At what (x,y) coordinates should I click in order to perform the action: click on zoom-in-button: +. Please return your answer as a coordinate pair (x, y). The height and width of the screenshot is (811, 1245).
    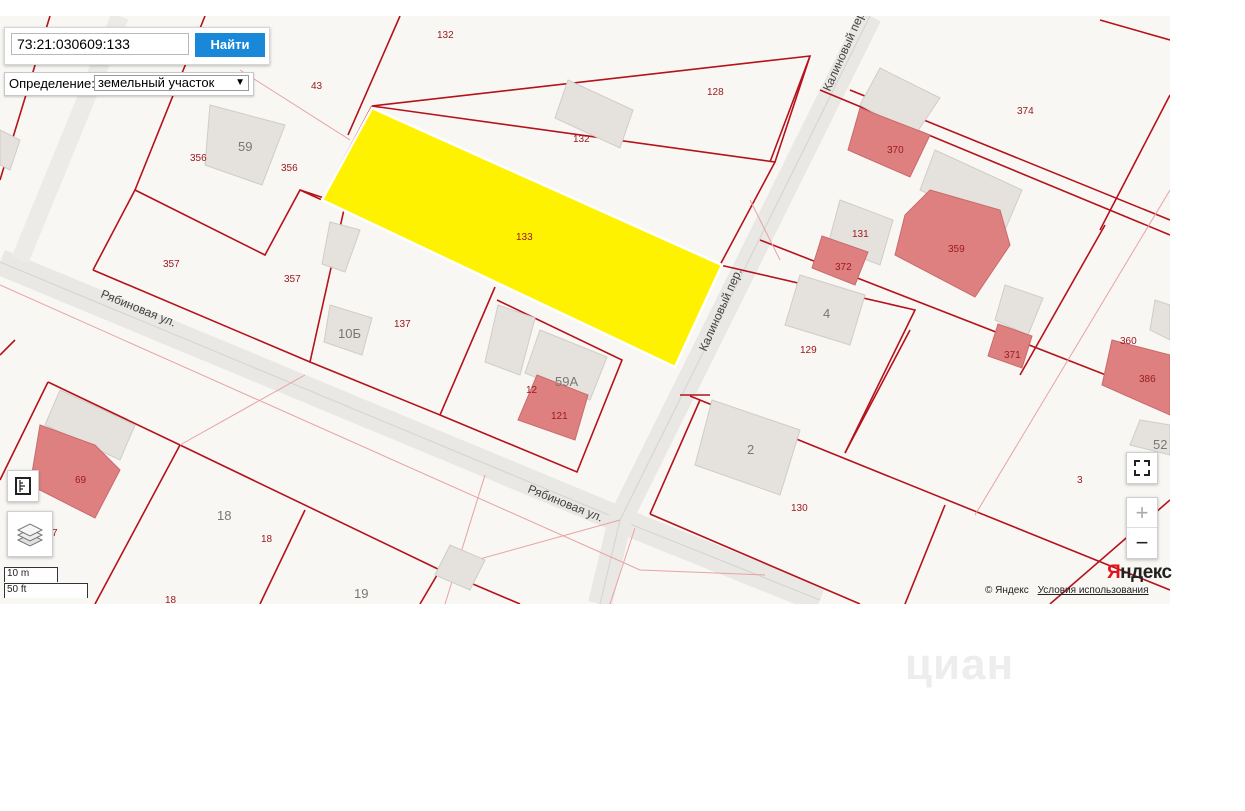
    Looking at the image, I should click on (1142, 513).